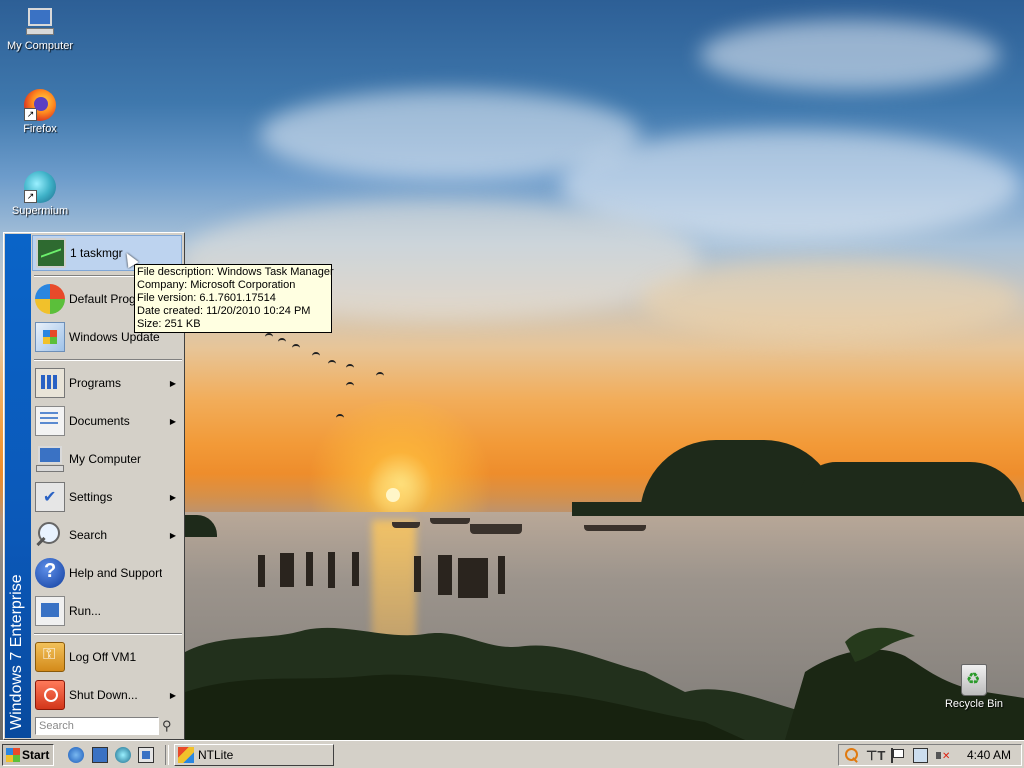  What do you see at coordinates (974, 680) in the screenshot?
I see `recycle-bin-icon` at bounding box center [974, 680].